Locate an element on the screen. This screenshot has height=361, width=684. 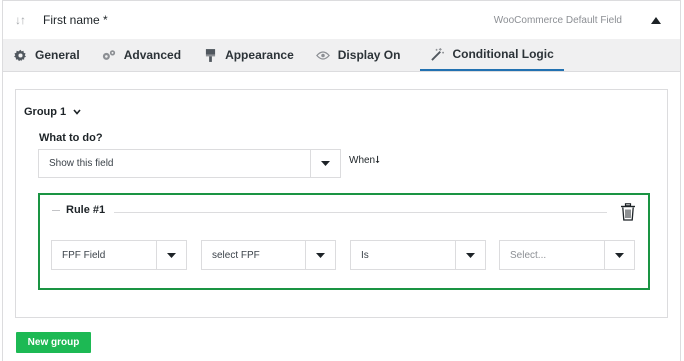
rule-divider is located at coordinates (360, 212).